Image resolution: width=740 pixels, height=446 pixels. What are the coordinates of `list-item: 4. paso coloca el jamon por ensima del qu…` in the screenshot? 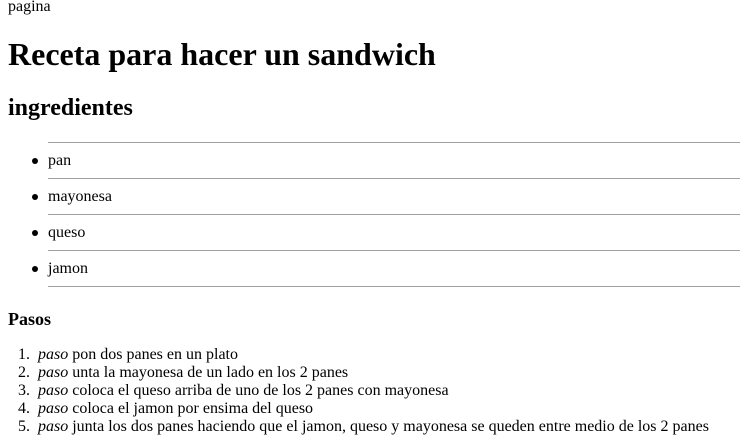 It's located at (374, 409).